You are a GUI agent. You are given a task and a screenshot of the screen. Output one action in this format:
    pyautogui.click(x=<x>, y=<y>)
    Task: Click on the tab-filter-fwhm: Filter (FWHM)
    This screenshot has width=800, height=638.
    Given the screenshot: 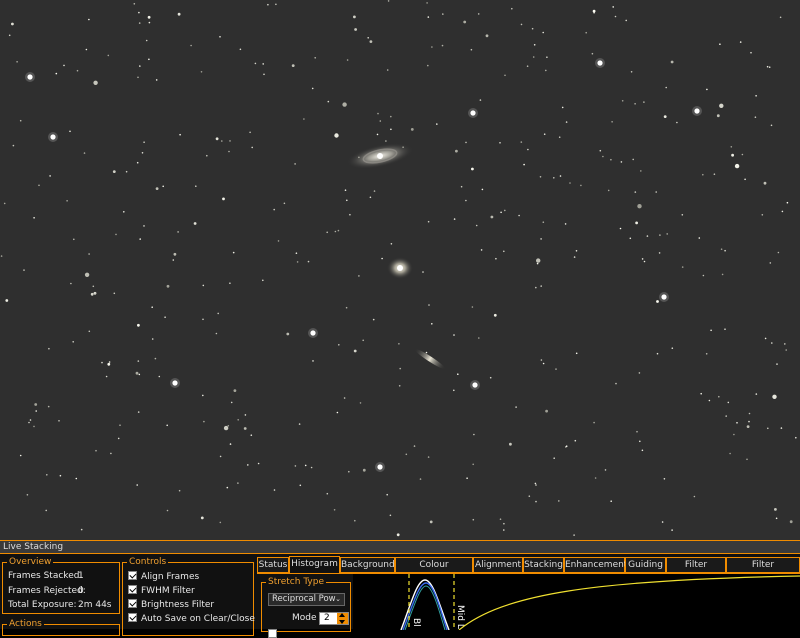 What is the action you would take?
    pyautogui.click(x=696, y=570)
    